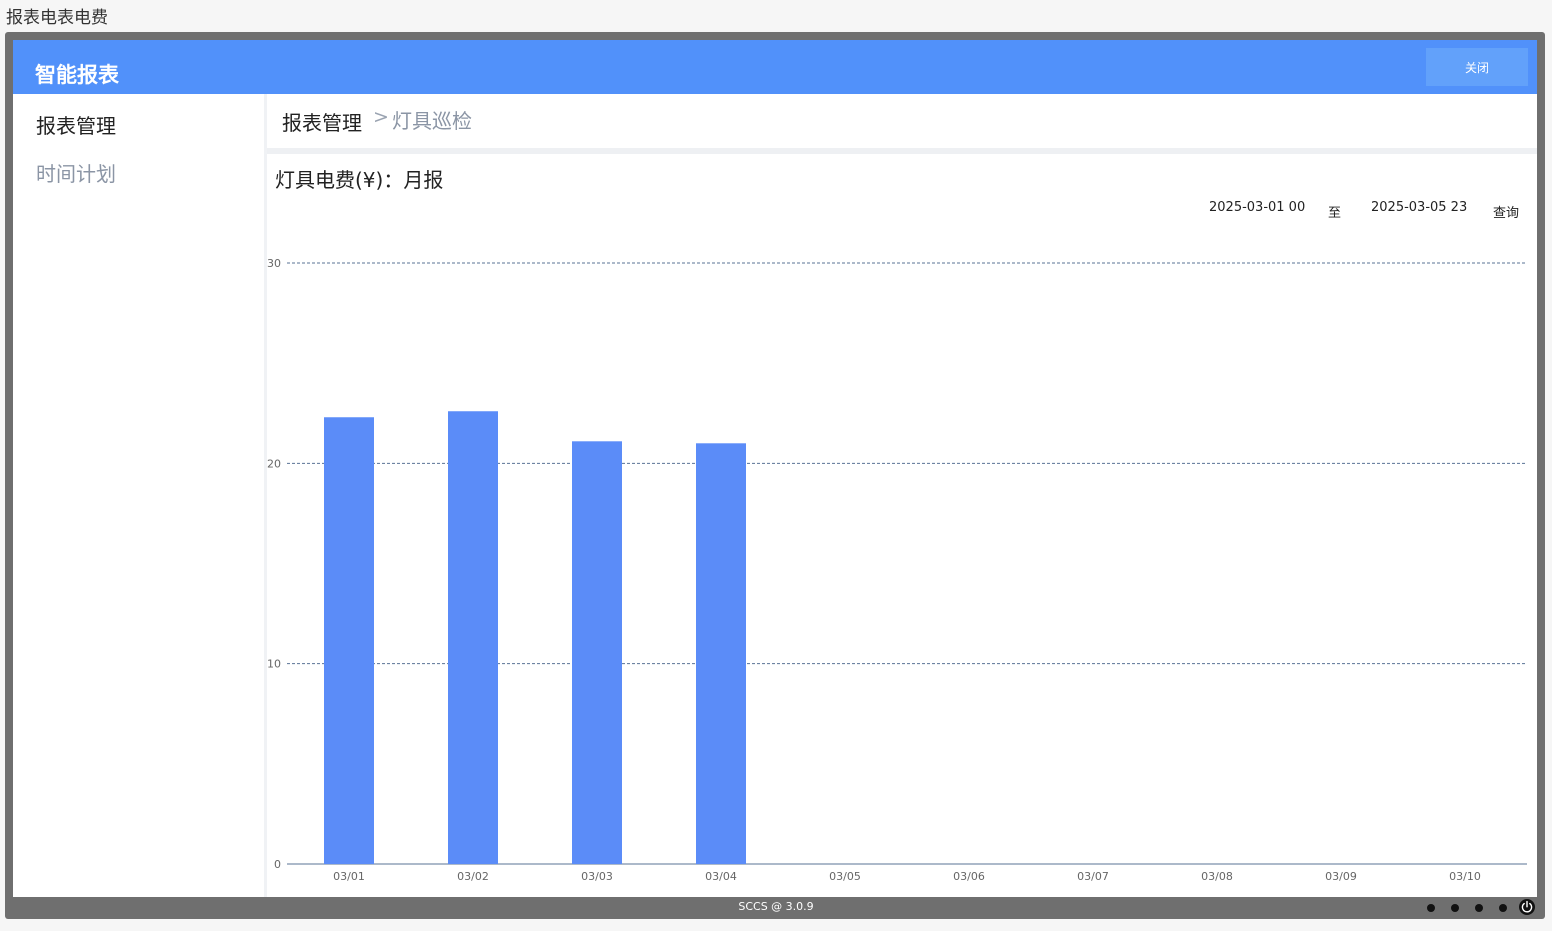 This screenshot has width=1552, height=931. Describe the element at coordinates (776, 906) in the screenshot. I see `footer-version: SCCS @ 3.0.9` at that location.